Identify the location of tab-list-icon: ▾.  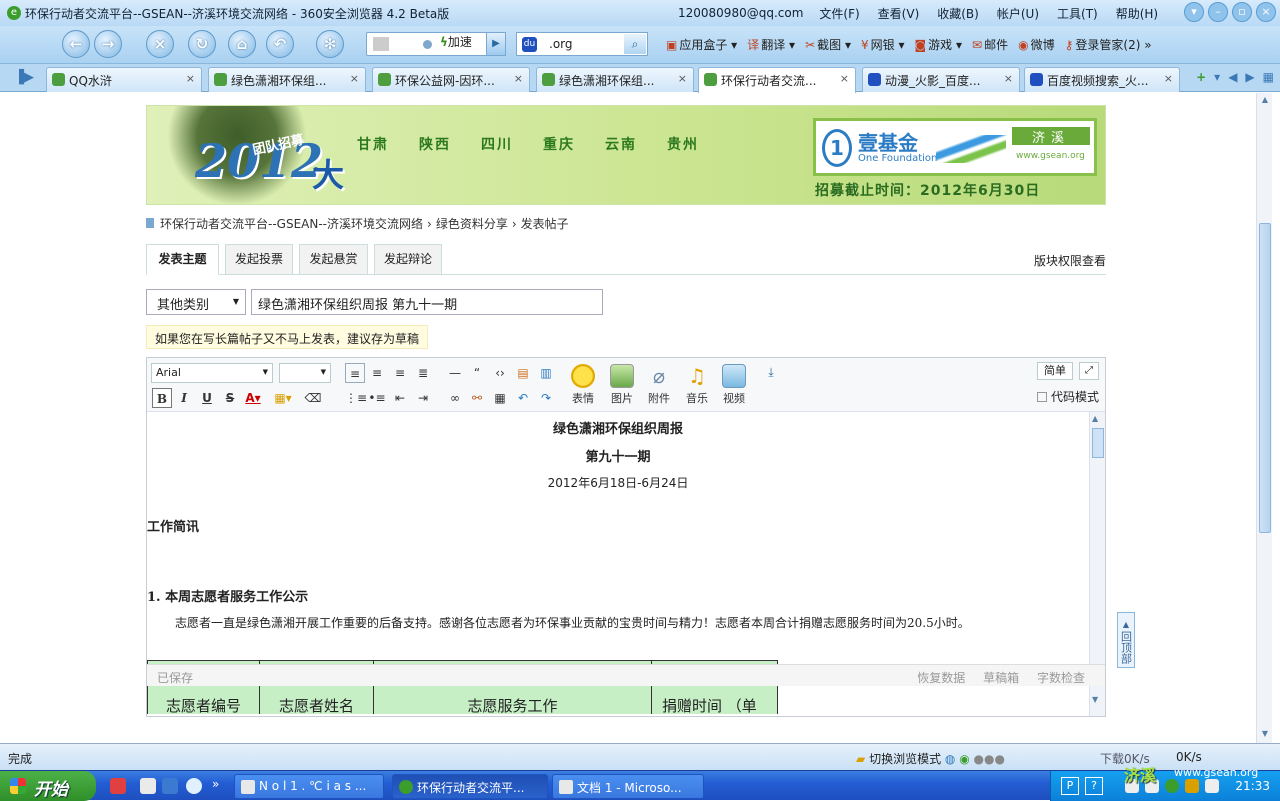
(1217, 77).